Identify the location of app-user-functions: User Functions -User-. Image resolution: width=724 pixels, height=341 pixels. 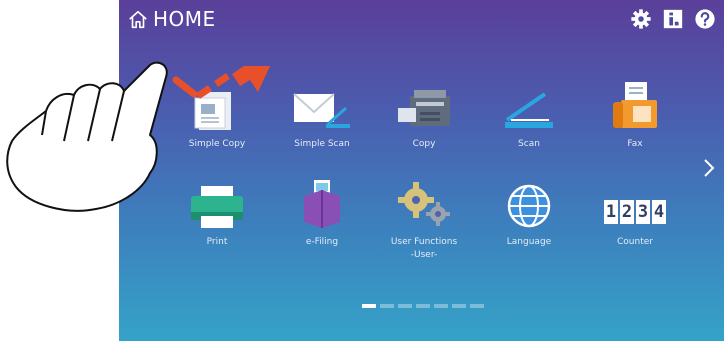
(424, 220).